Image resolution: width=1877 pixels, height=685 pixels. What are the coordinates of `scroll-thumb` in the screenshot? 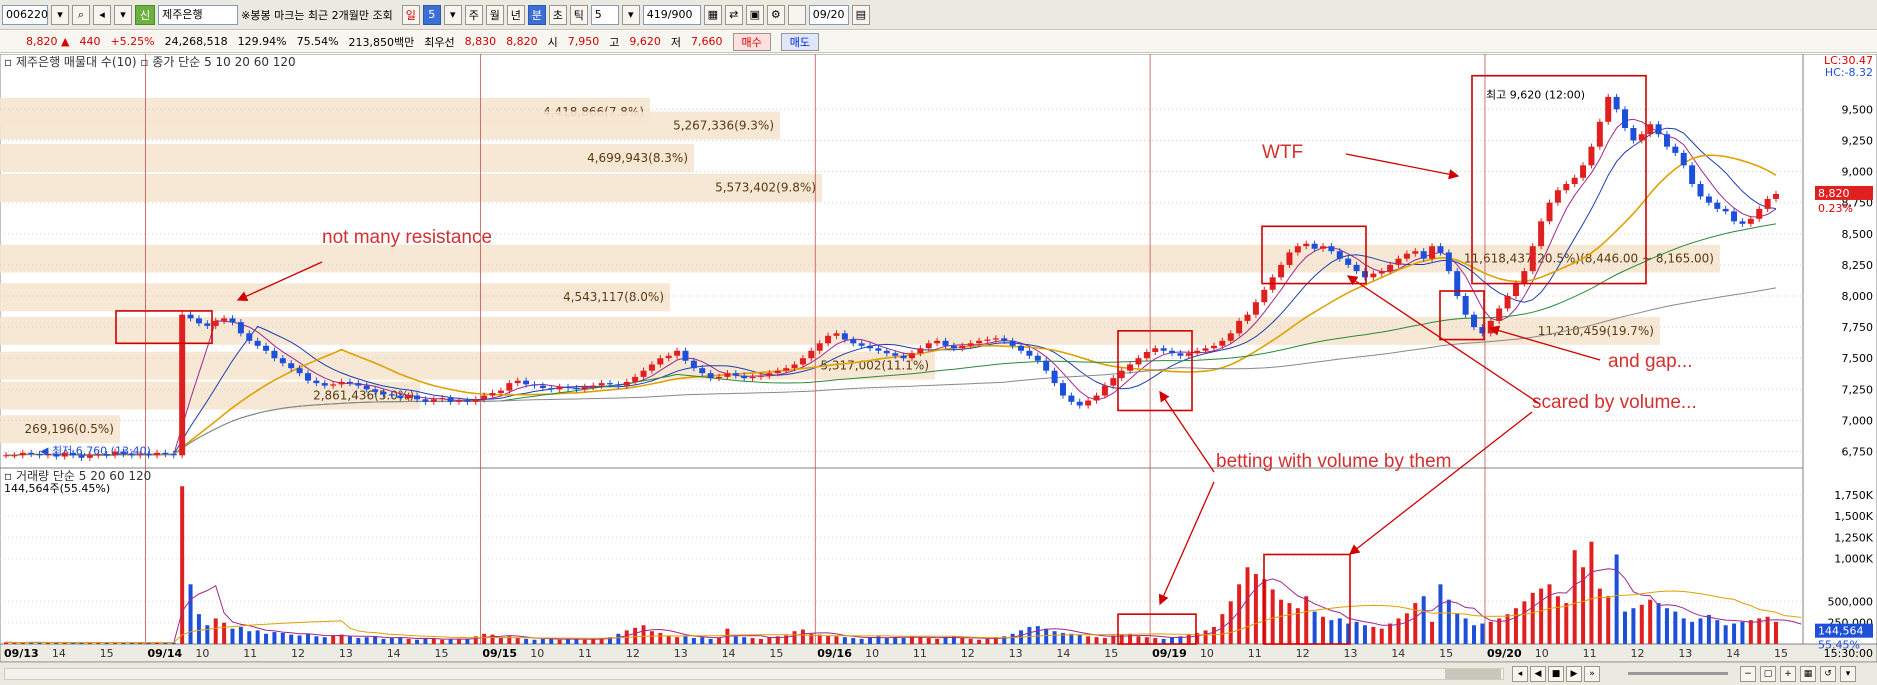 It's located at (1473, 674).